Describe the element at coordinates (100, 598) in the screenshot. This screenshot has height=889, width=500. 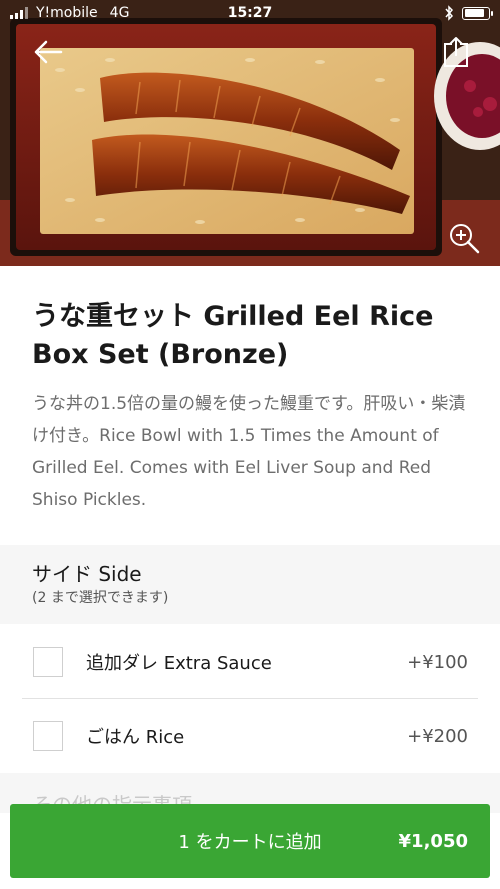
I see `options-section-subtitle: (2 まで選択できます)` at that location.